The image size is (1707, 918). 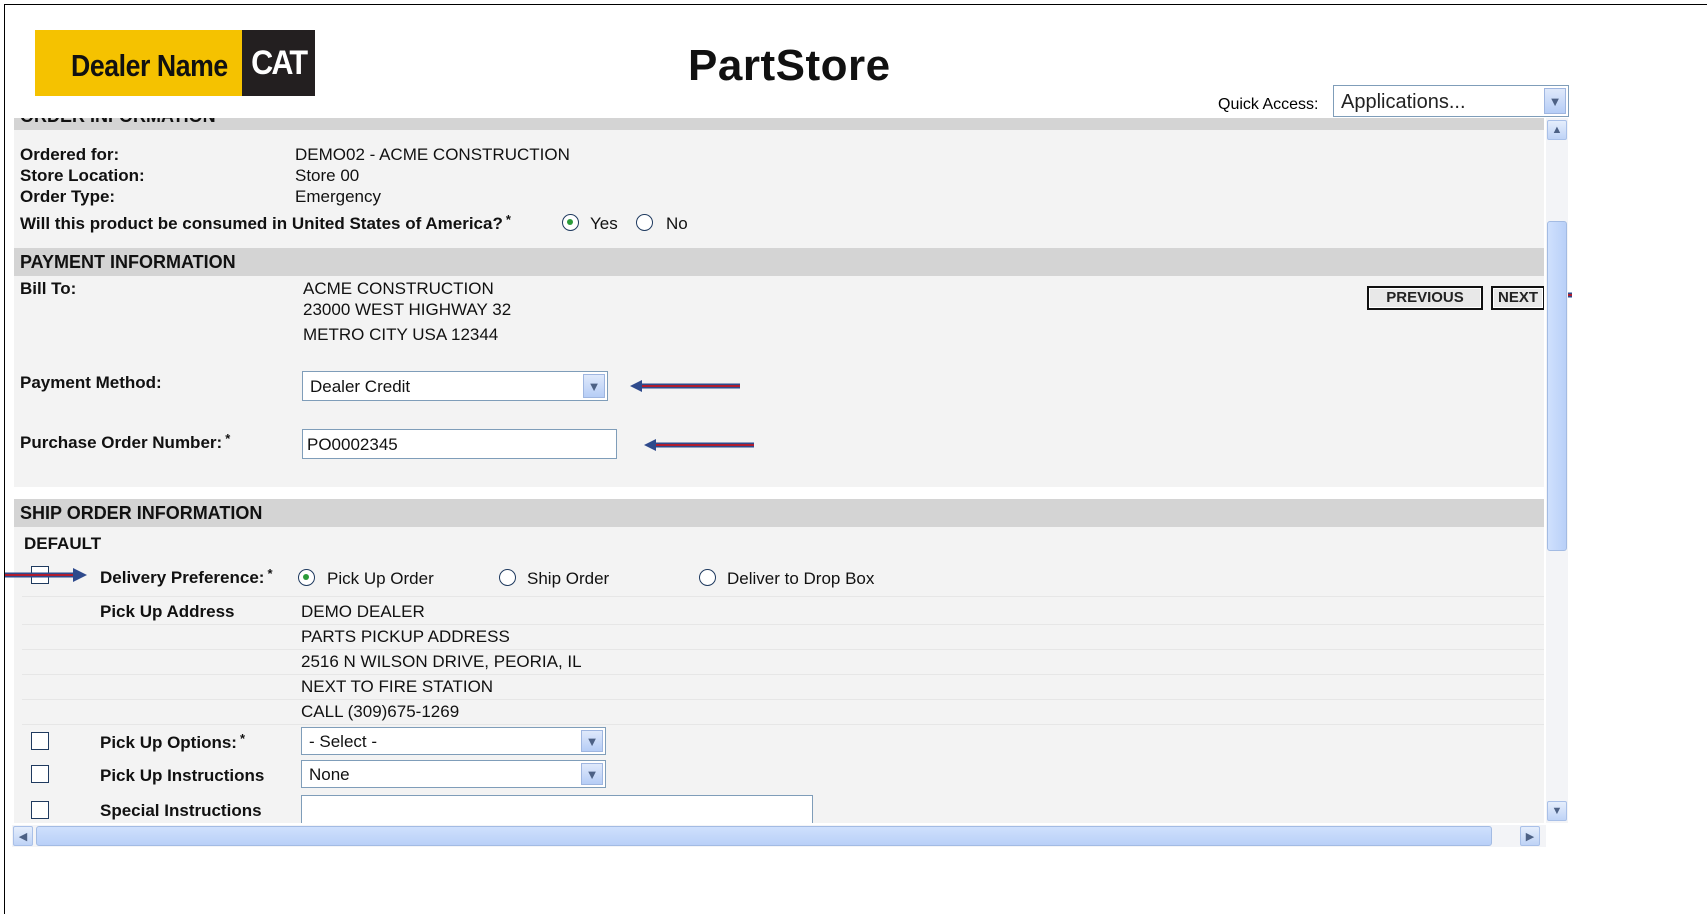 I want to click on special-instructions-label: Special Instructions, so click(x=181, y=810).